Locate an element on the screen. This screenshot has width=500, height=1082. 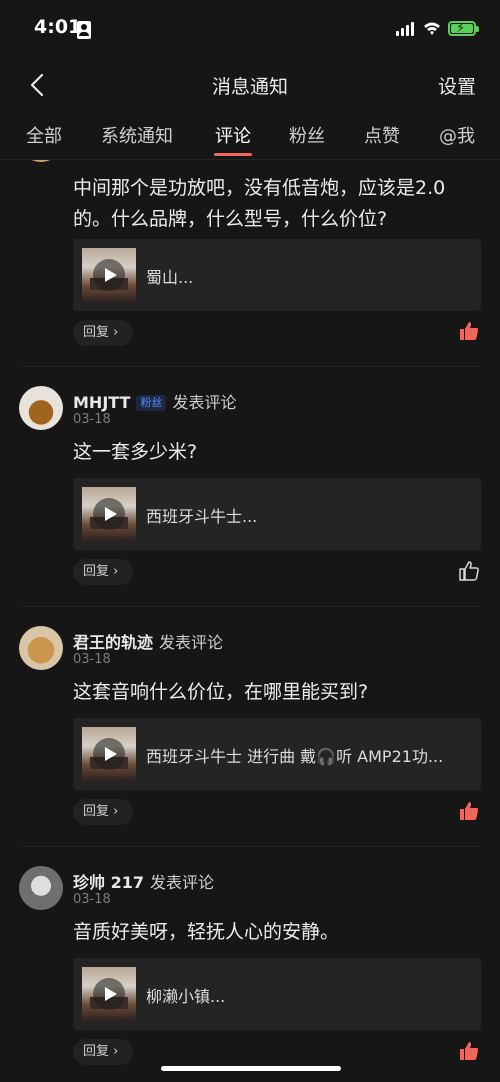
wifi-icon is located at coordinates (432, 28).